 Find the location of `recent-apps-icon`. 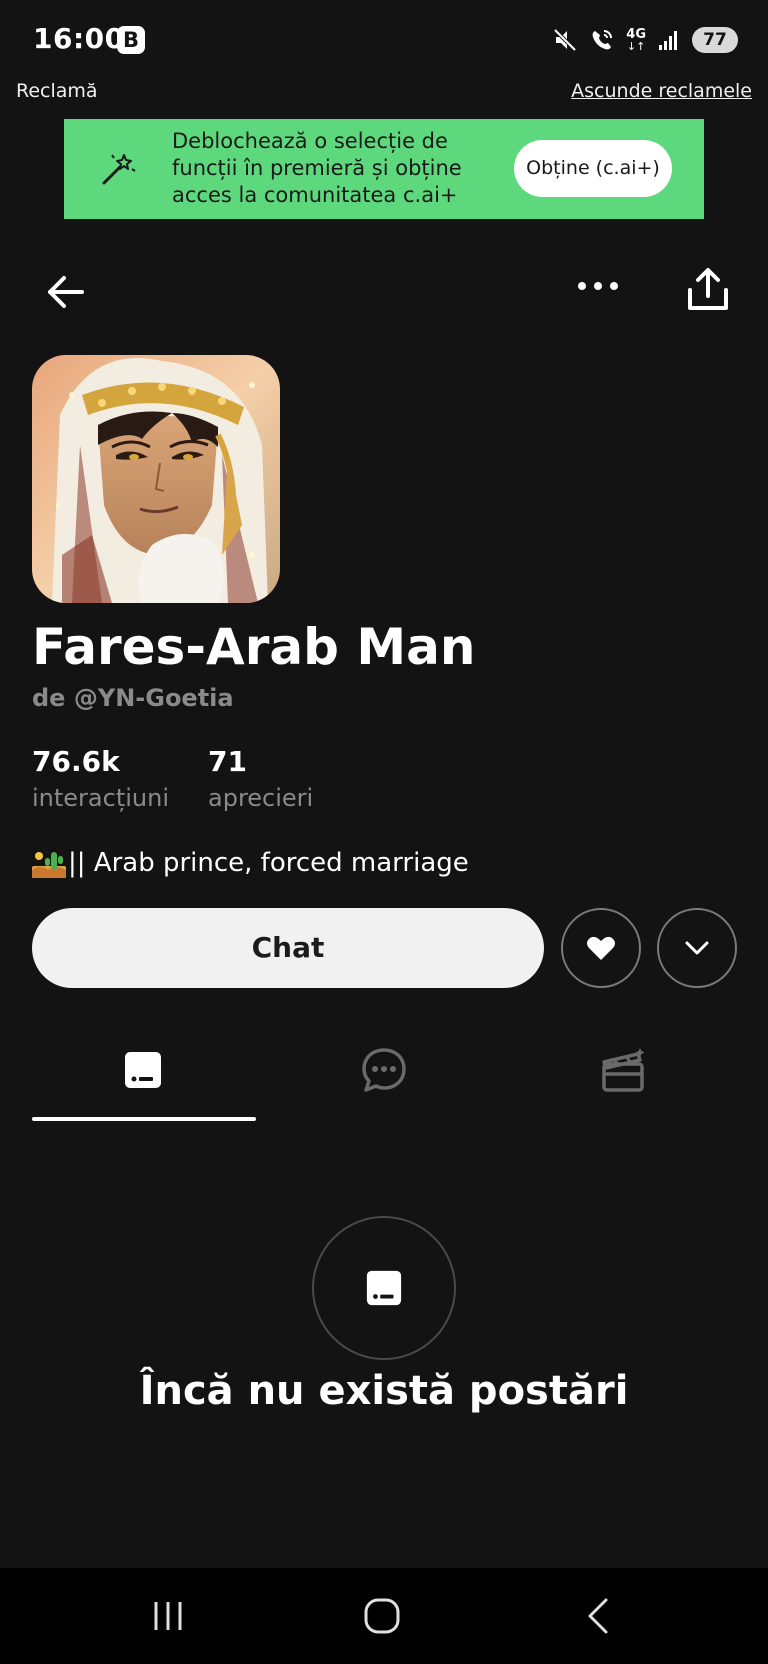

recent-apps-icon is located at coordinates (168, 1616).